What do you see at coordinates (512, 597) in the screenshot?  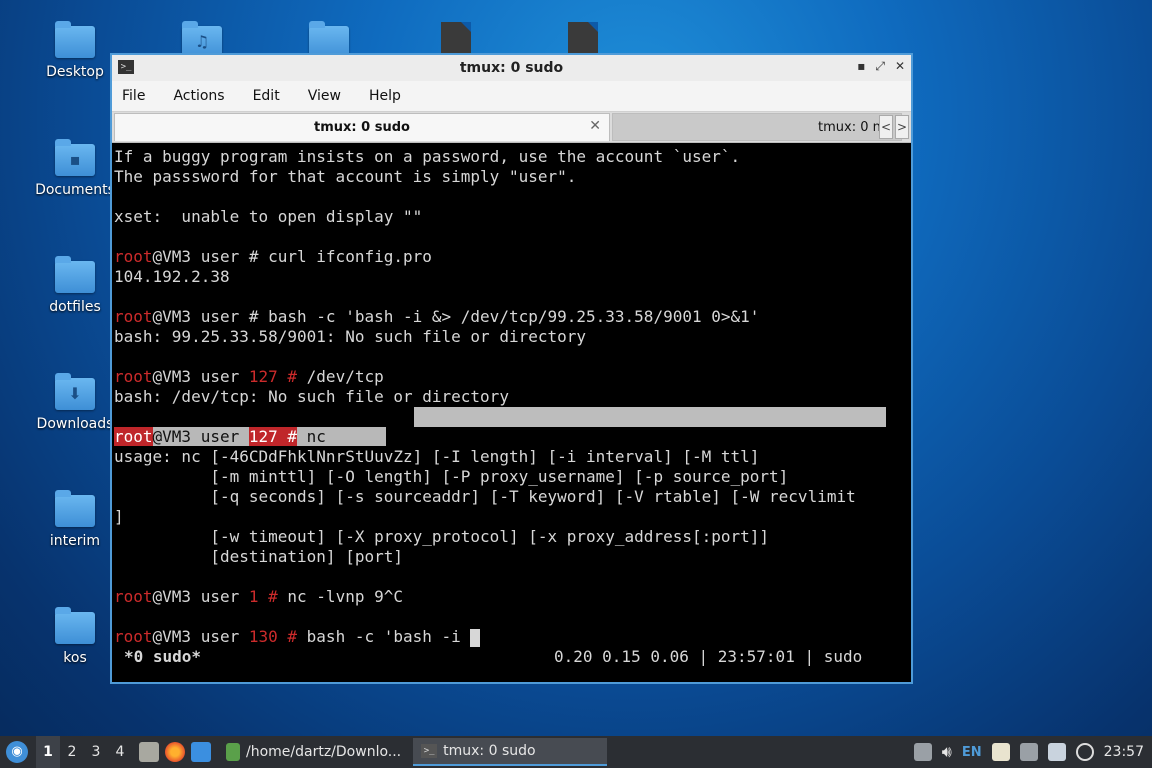 I see `terminal-prompt-line: root@VM3 user 1 # nc -lvnp 9^C` at bounding box center [512, 597].